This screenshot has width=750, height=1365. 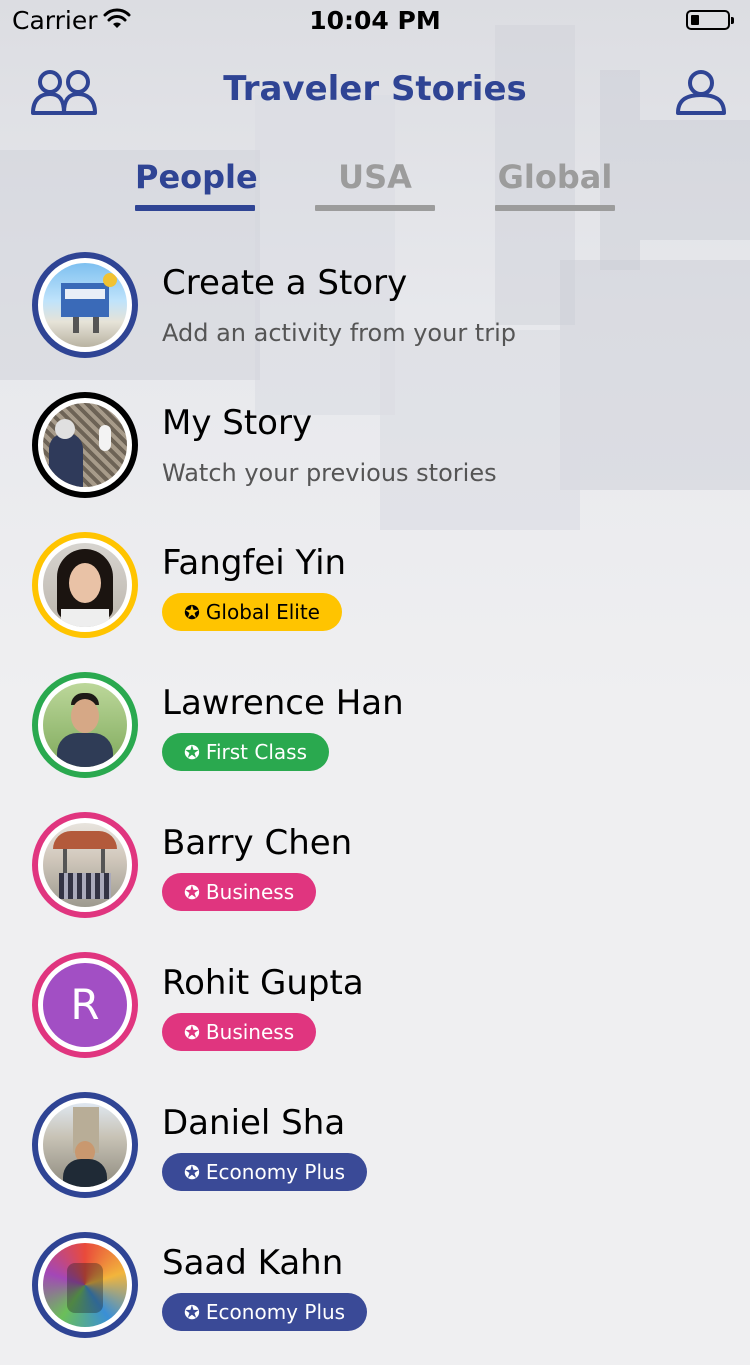 I want to click on segmented-tabs: People USA Global, so click(x=375, y=185).